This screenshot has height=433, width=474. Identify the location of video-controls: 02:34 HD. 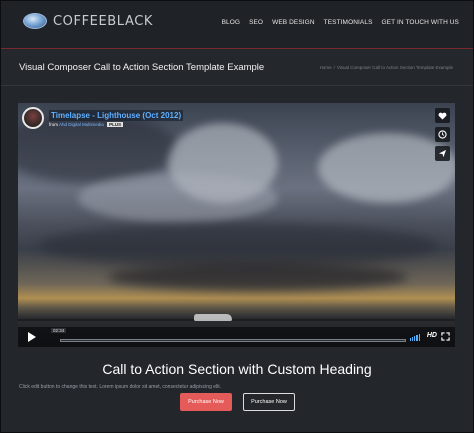
(236, 337).